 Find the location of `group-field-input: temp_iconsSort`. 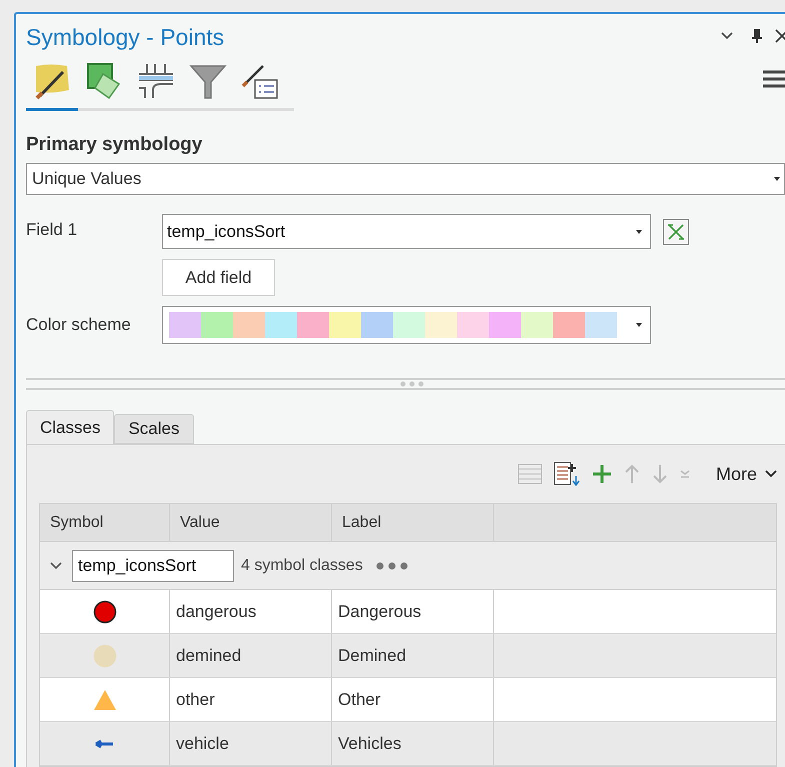

group-field-input: temp_iconsSort is located at coordinates (153, 566).